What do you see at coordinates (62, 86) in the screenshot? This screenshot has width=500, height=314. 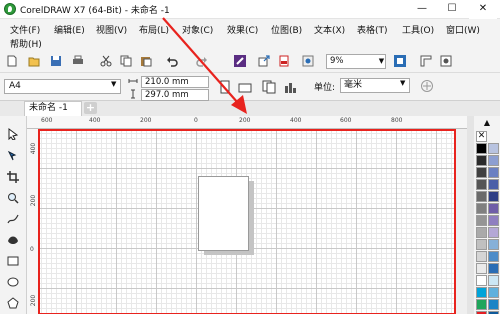 I see `paper-size-select: A4` at bounding box center [62, 86].